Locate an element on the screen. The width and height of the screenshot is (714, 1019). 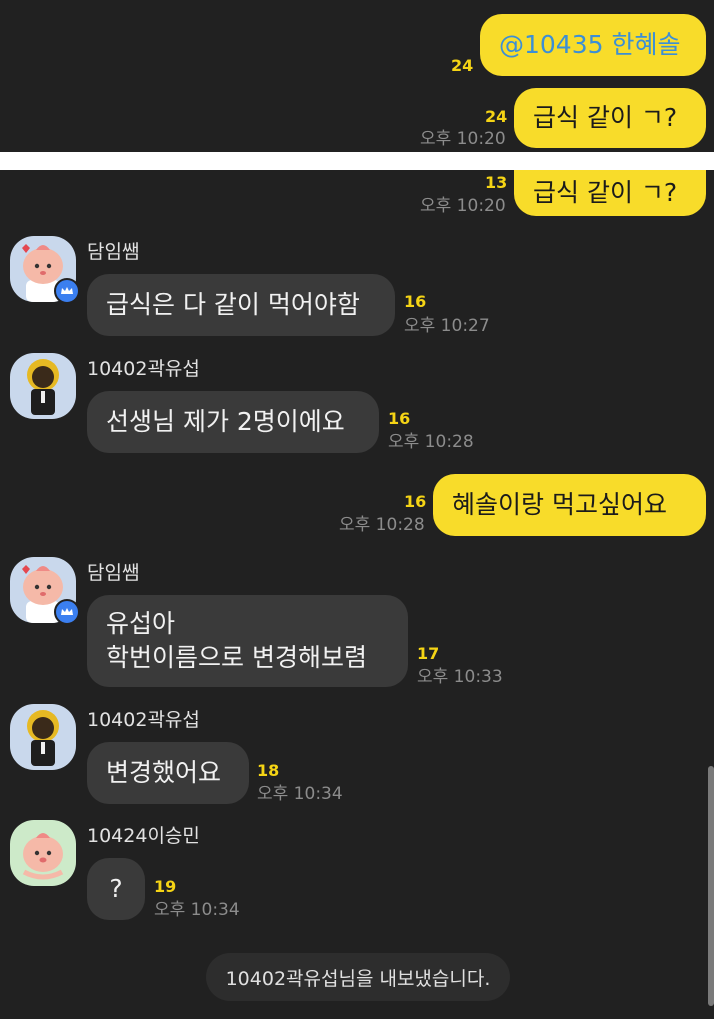
scrollbar is located at coordinates (711, 886).